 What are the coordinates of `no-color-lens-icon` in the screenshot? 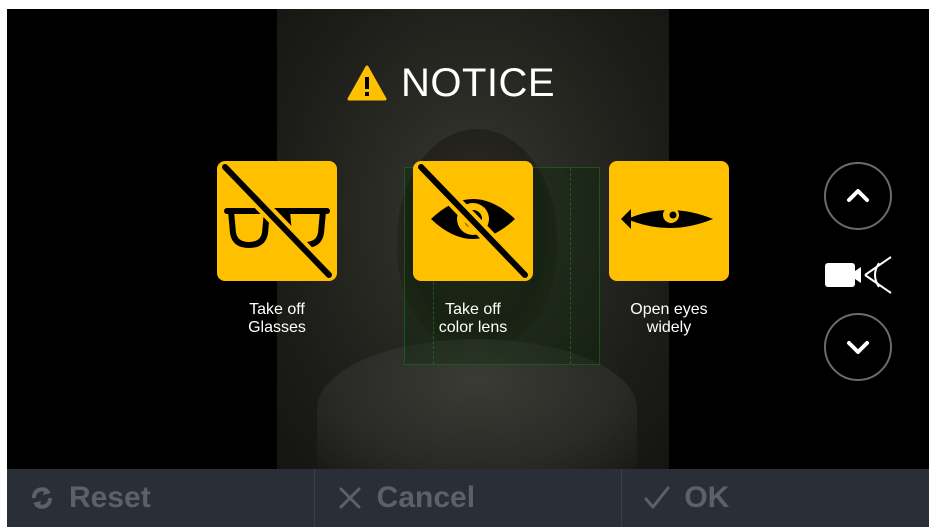 It's located at (473, 221).